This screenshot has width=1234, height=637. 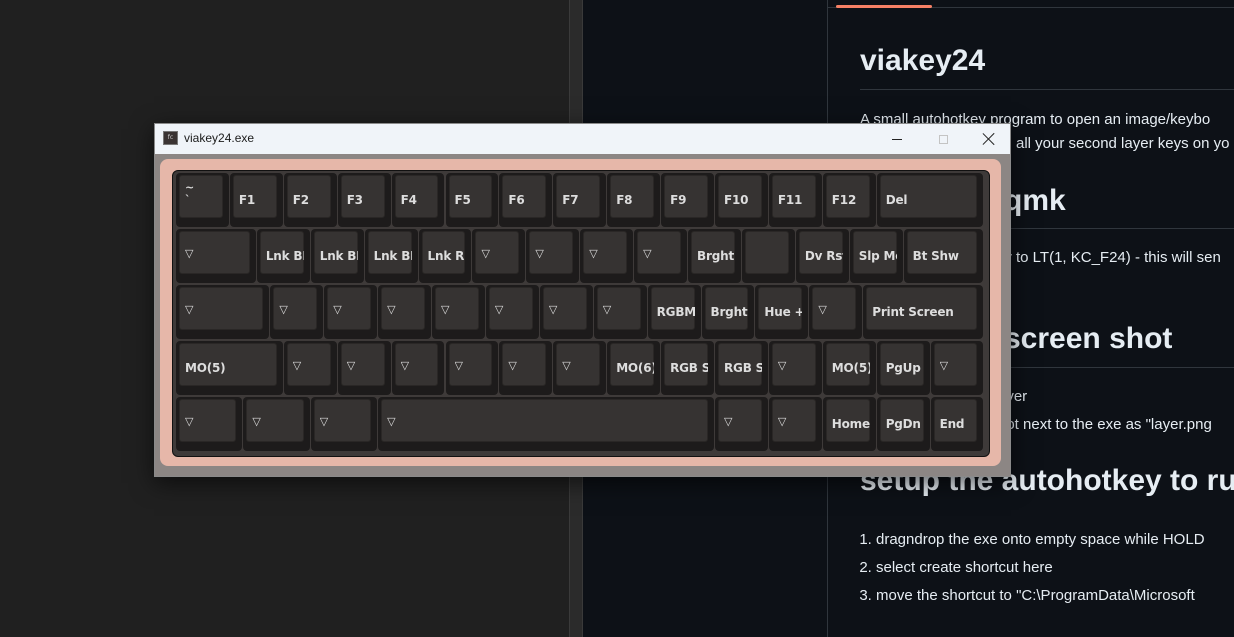 What do you see at coordinates (849, 200) in the screenshot?
I see `keyboard-key: F12` at bounding box center [849, 200].